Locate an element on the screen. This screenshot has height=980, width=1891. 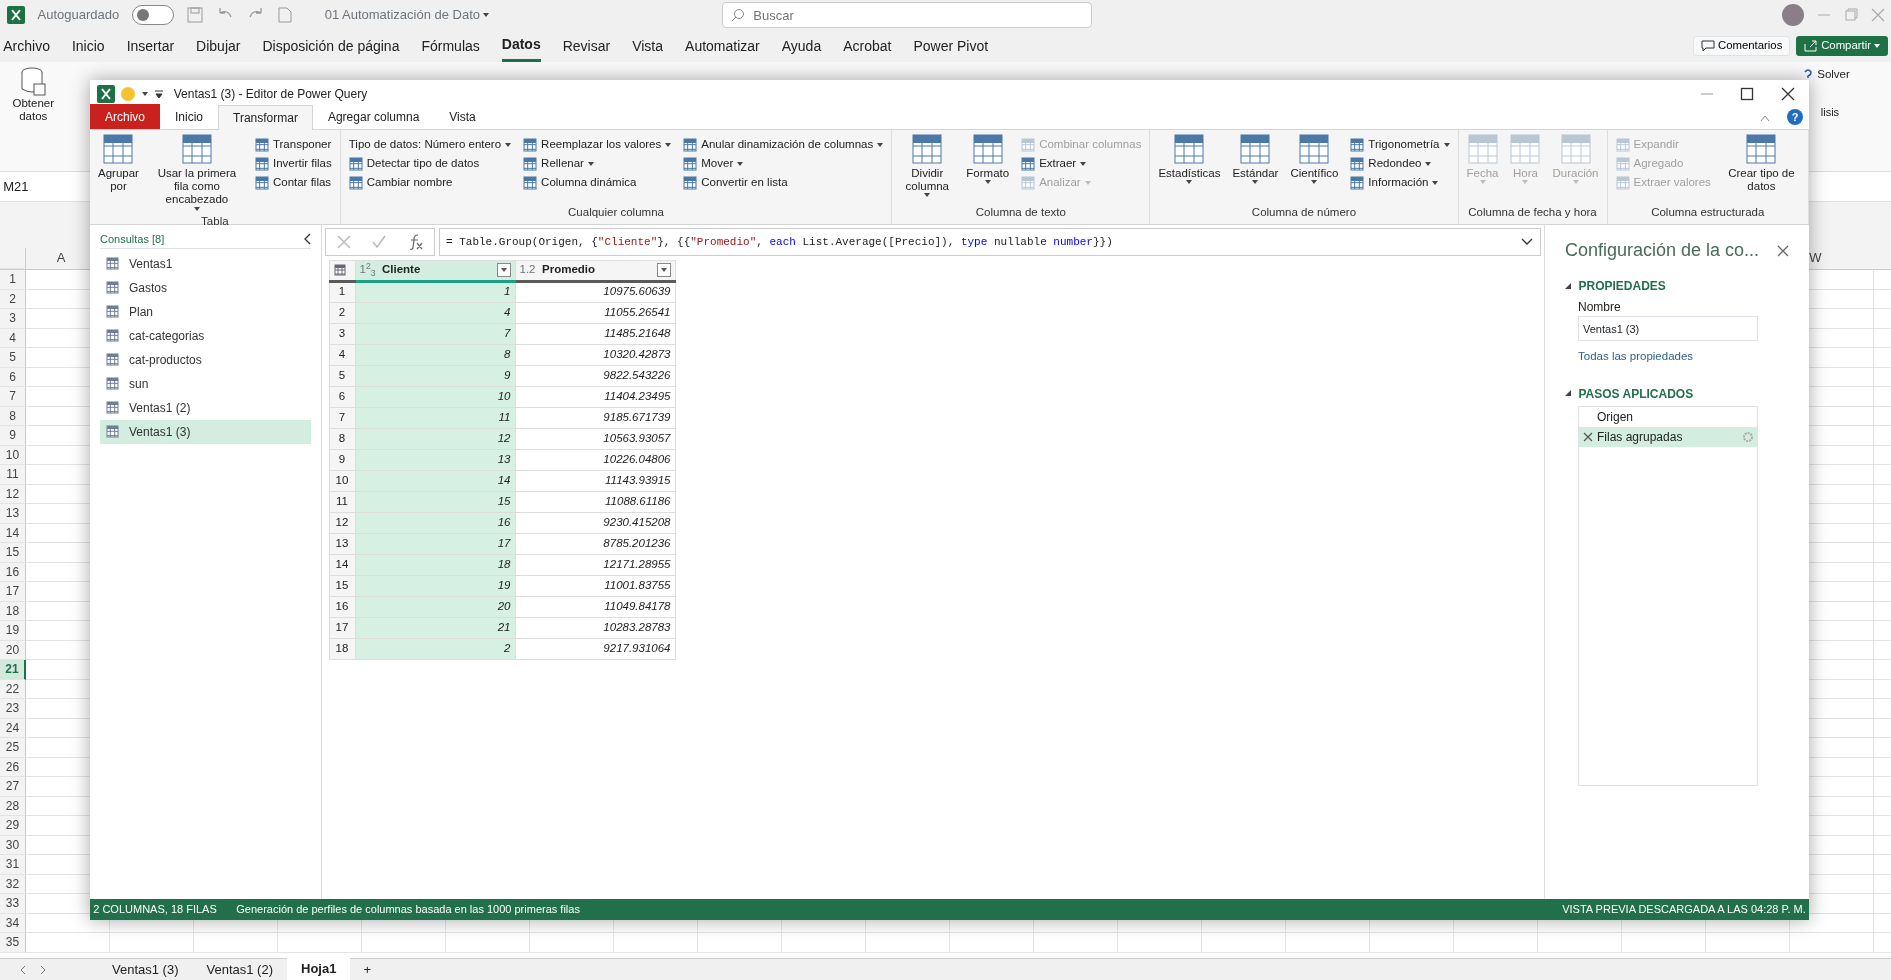
table-cell: 8785.201236 is located at coordinates (595, 543).